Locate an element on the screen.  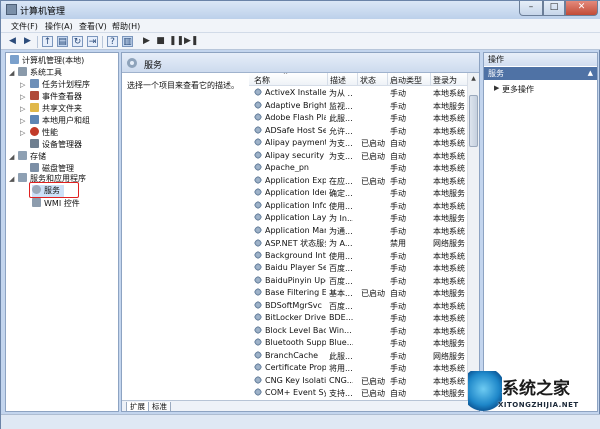
table-row: Certificate Propa...将用... 手动 本地系统 is located at coordinates (358, 368).